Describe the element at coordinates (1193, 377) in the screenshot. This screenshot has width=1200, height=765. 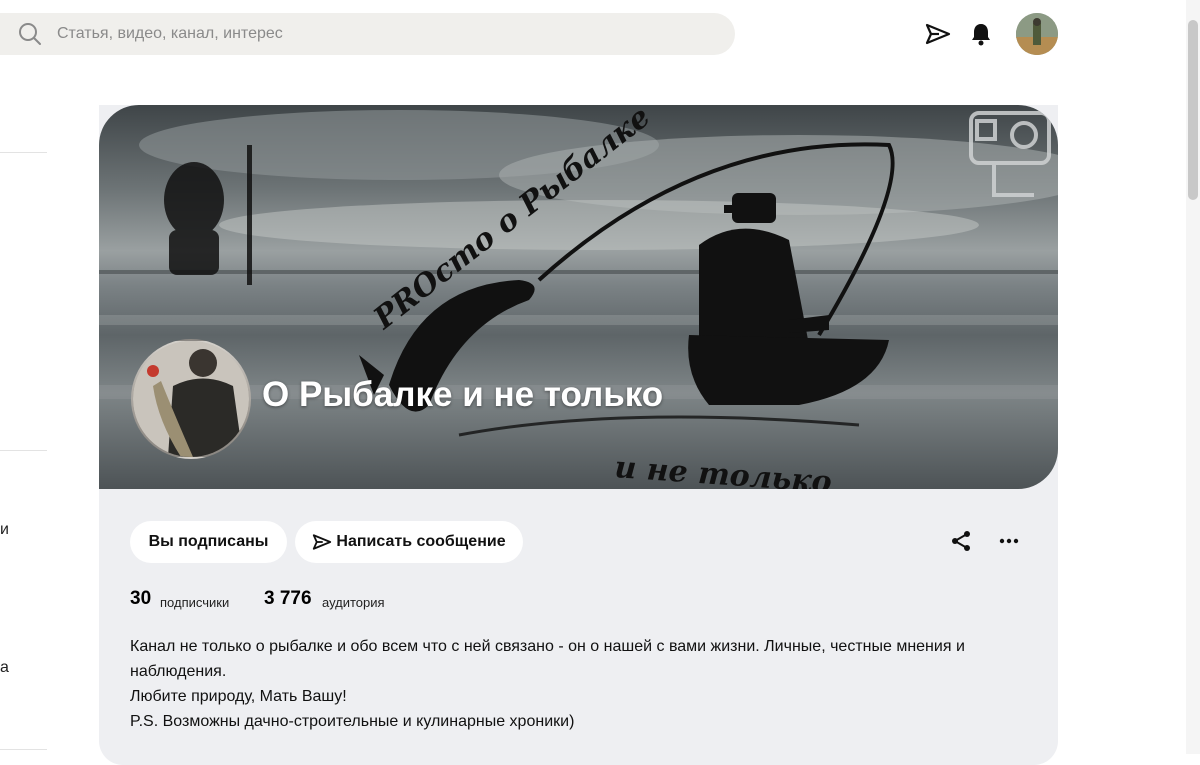
I see `scrollbar` at that location.